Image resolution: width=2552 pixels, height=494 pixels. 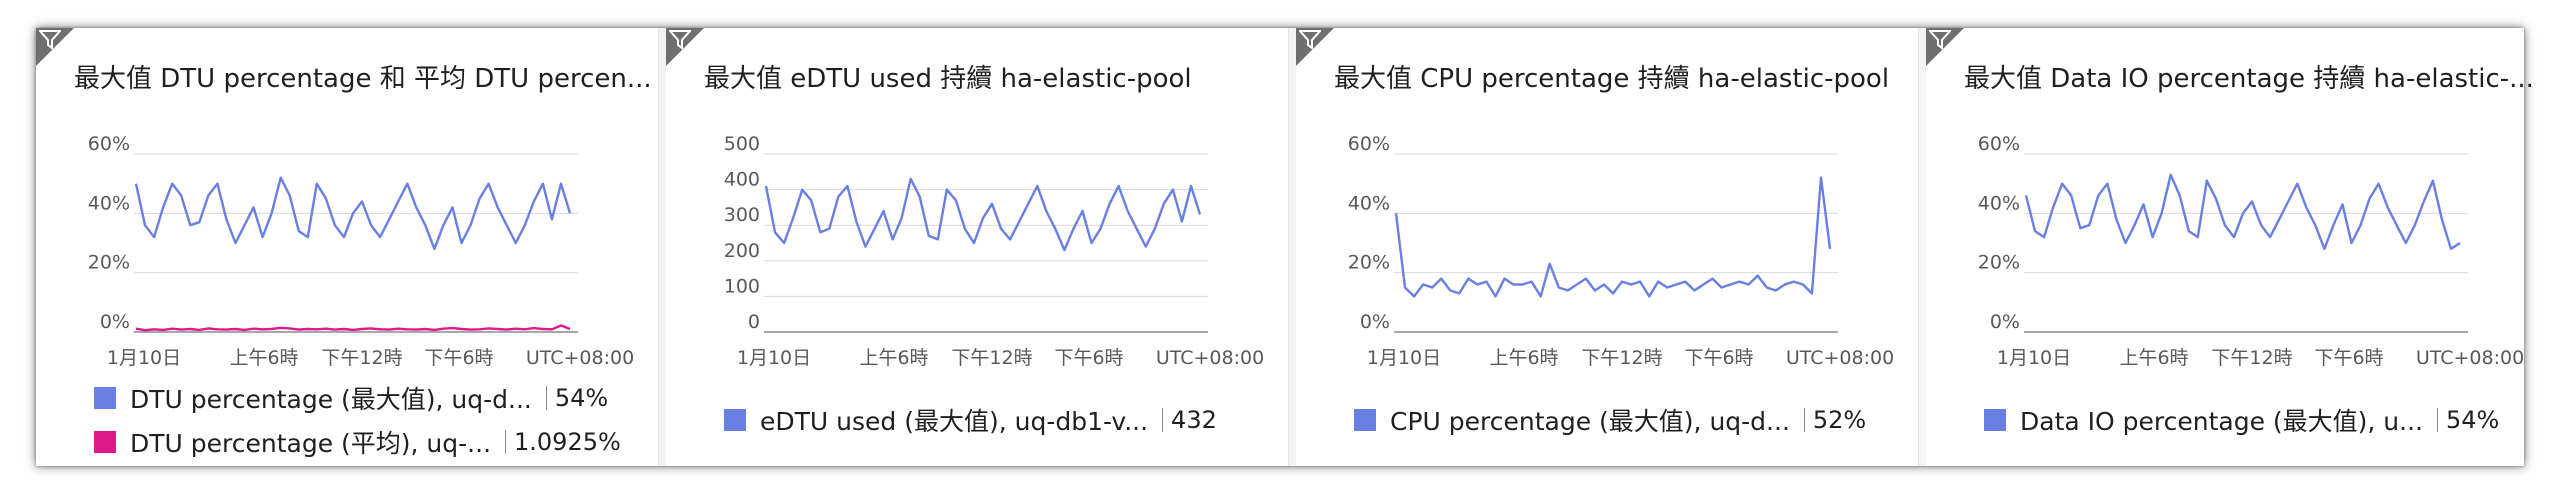 I want to click on legend-value: 52%, so click(x=1839, y=420).